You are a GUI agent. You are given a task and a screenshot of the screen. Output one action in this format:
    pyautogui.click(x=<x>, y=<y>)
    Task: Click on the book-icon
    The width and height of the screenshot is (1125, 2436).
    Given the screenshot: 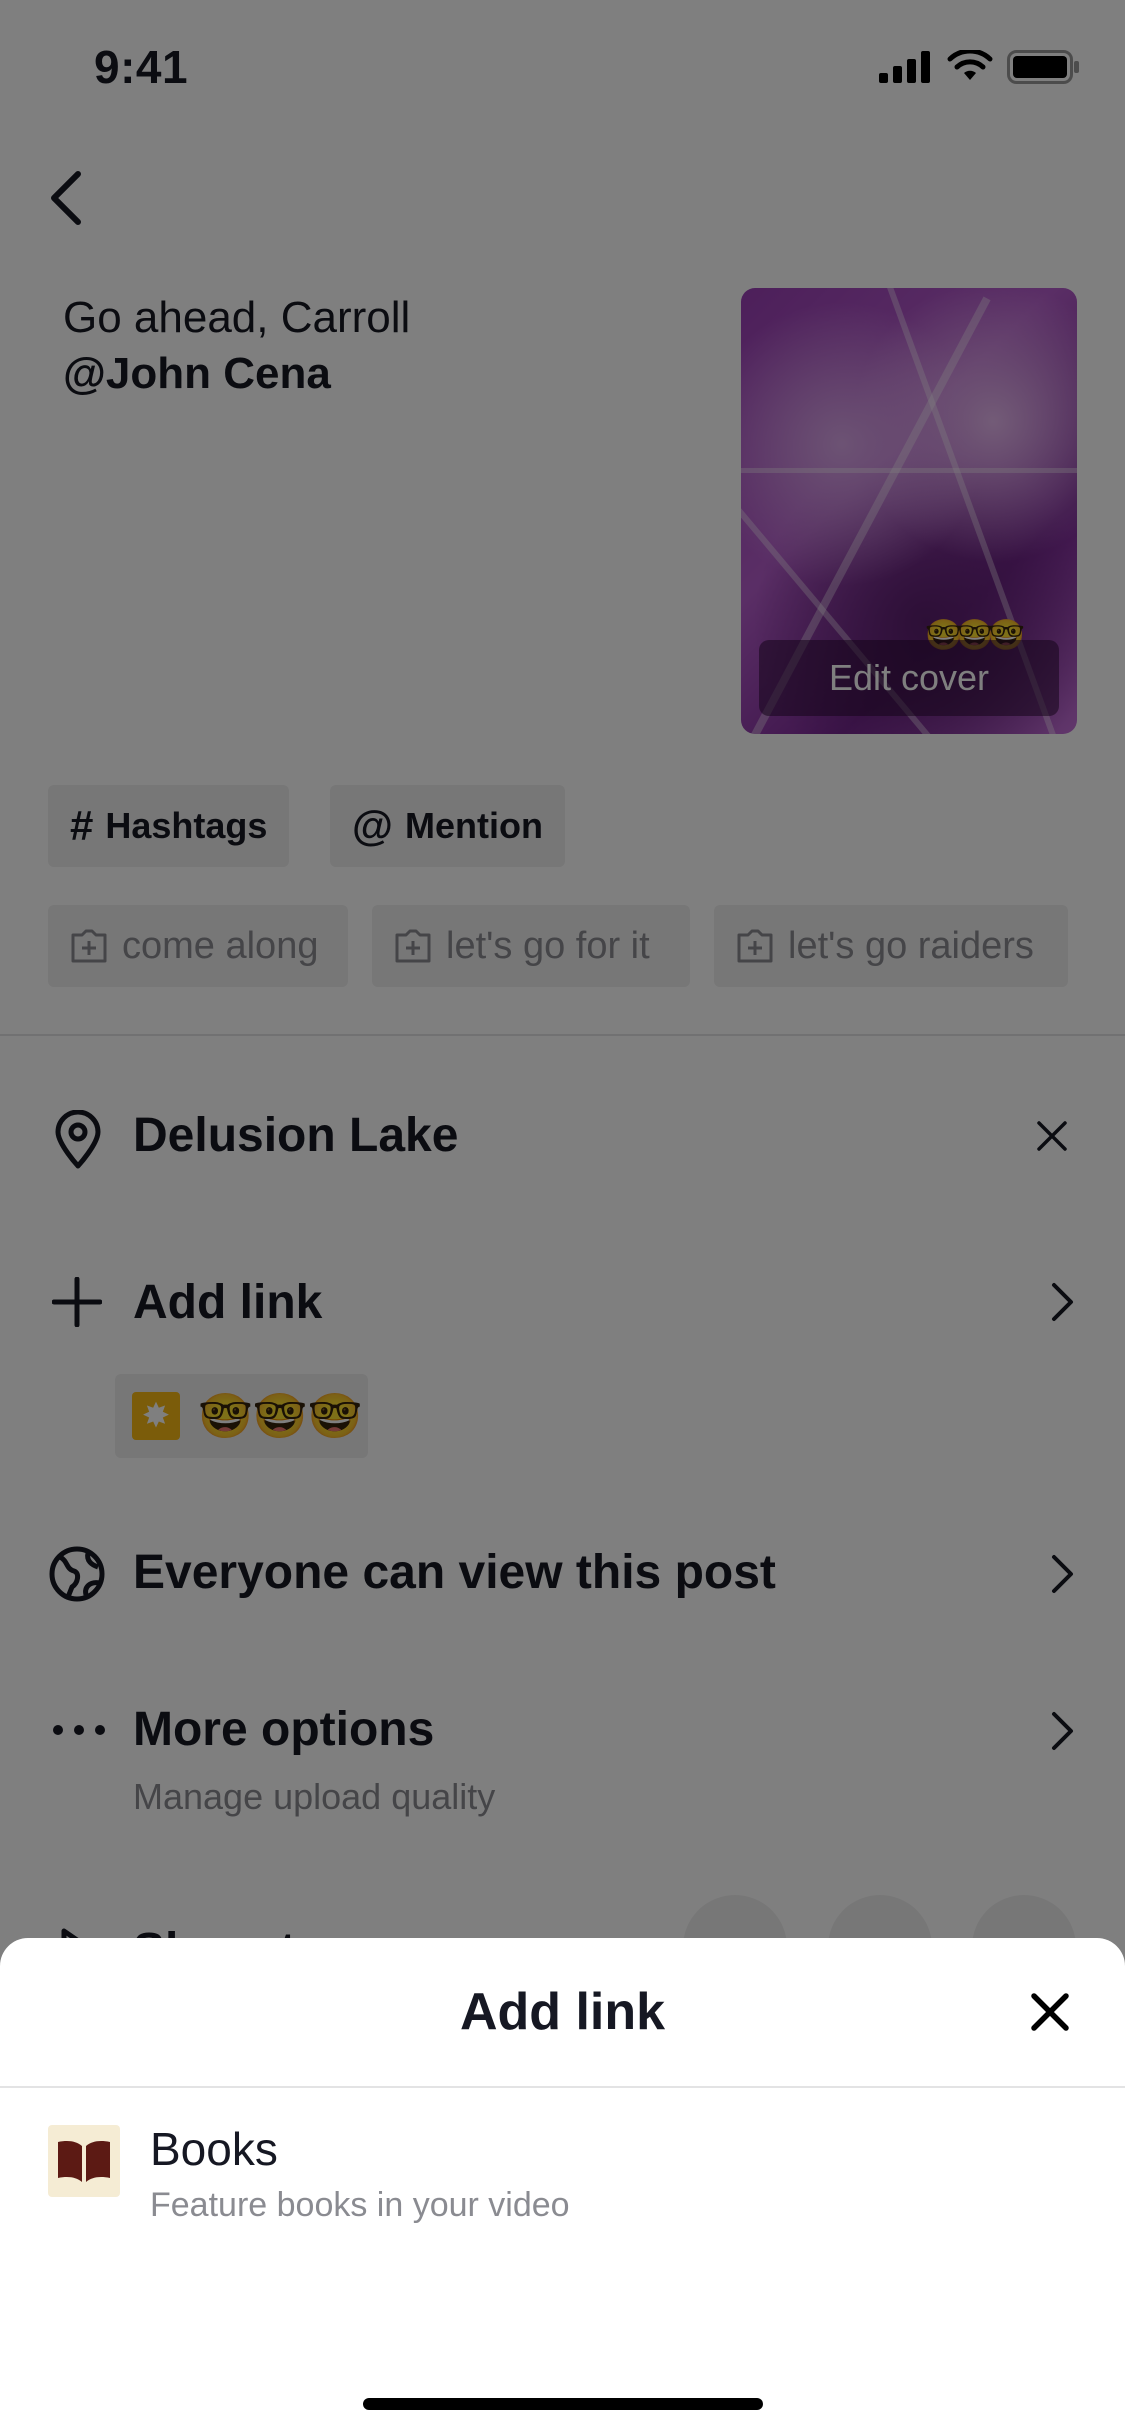 What is the action you would take?
    pyautogui.click(x=84, y=2161)
    